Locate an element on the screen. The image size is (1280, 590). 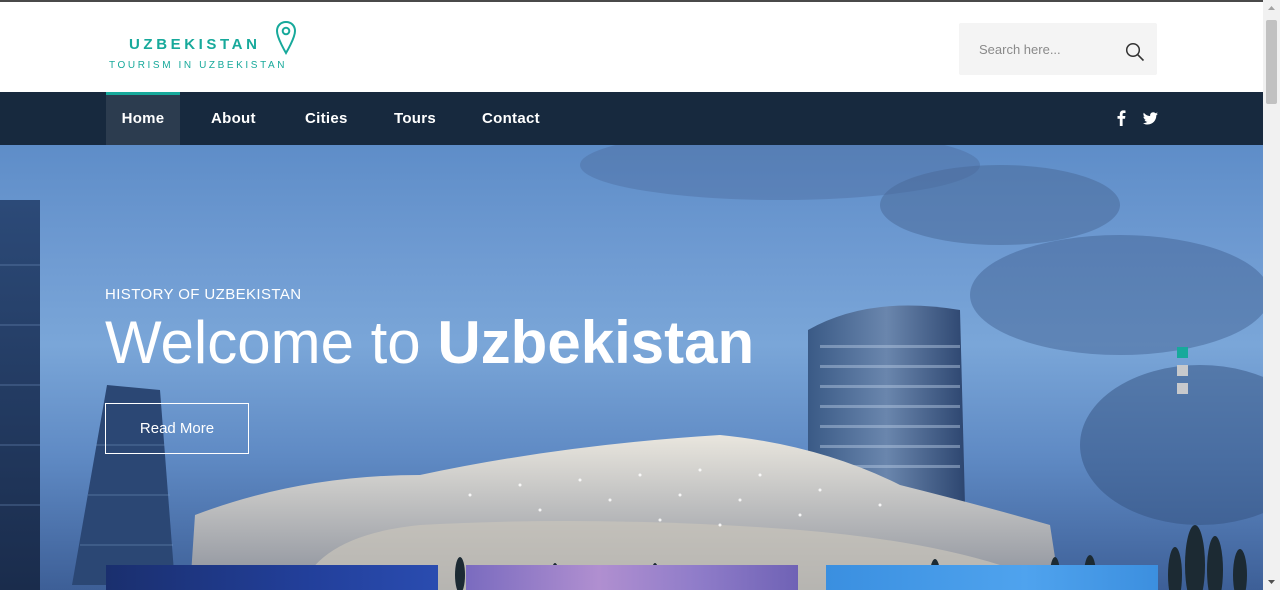
hero-title: Welcome to Uzbekistan is located at coordinates (429, 342).